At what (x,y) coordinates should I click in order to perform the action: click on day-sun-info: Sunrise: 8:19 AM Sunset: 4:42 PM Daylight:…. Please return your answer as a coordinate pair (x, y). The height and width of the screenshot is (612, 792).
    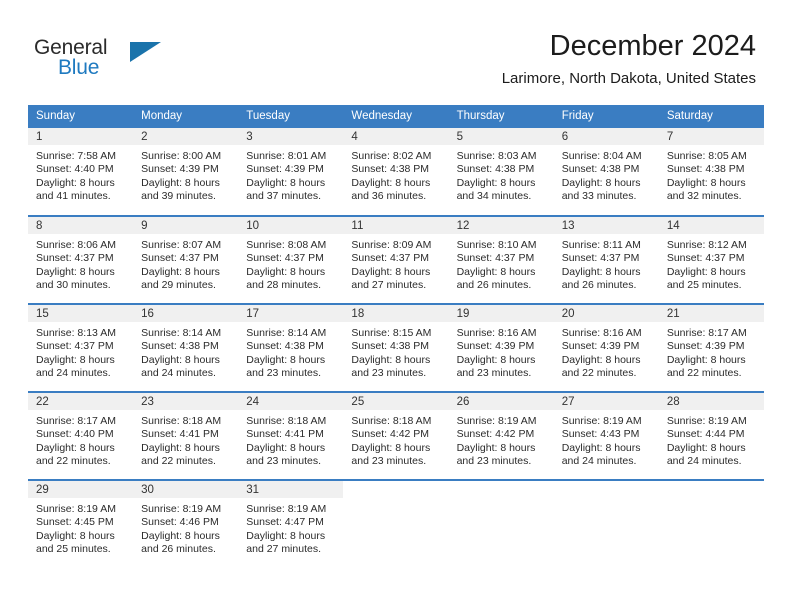
    Looking at the image, I should click on (501, 439).